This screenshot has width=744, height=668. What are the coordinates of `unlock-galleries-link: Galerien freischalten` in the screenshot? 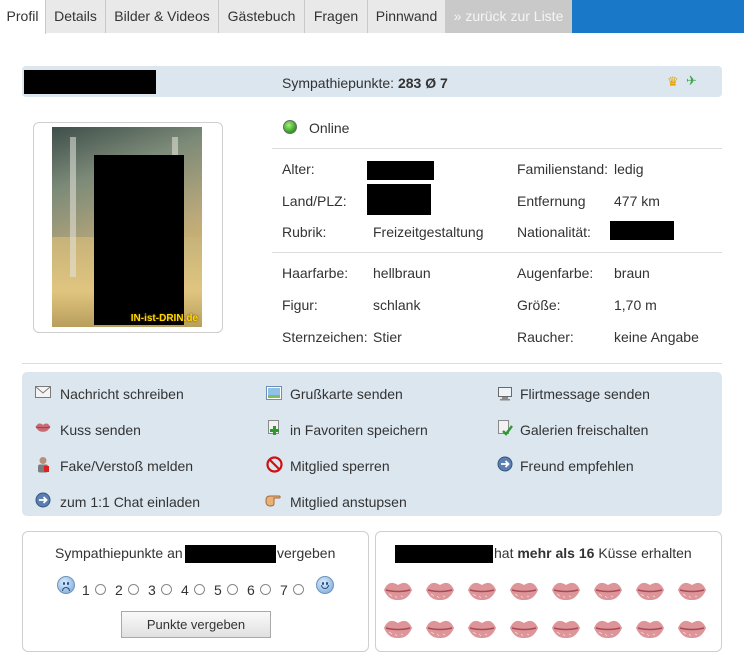 It's located at (584, 430).